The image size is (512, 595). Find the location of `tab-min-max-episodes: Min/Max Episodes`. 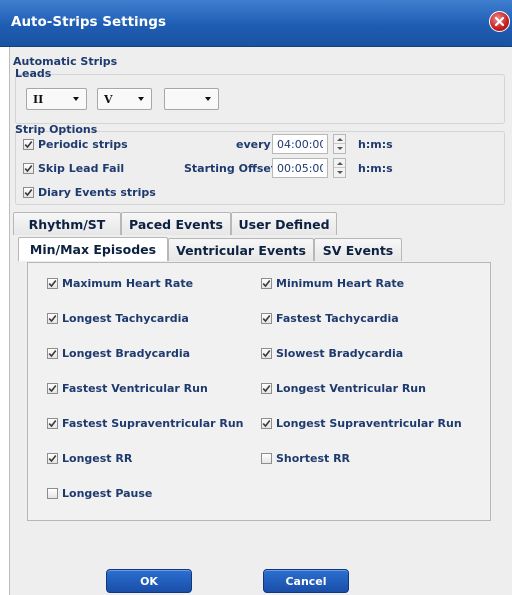

tab-min-max-episodes: Min/Max Episodes is located at coordinates (93, 249).